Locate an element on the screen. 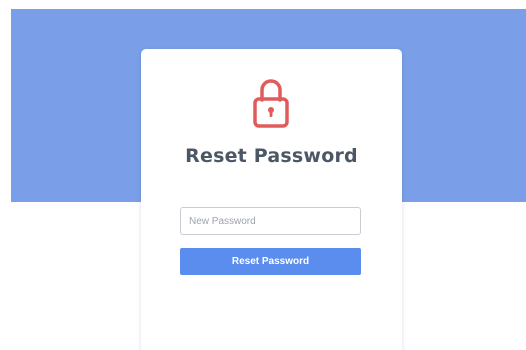  lock-icon is located at coordinates (271, 102).